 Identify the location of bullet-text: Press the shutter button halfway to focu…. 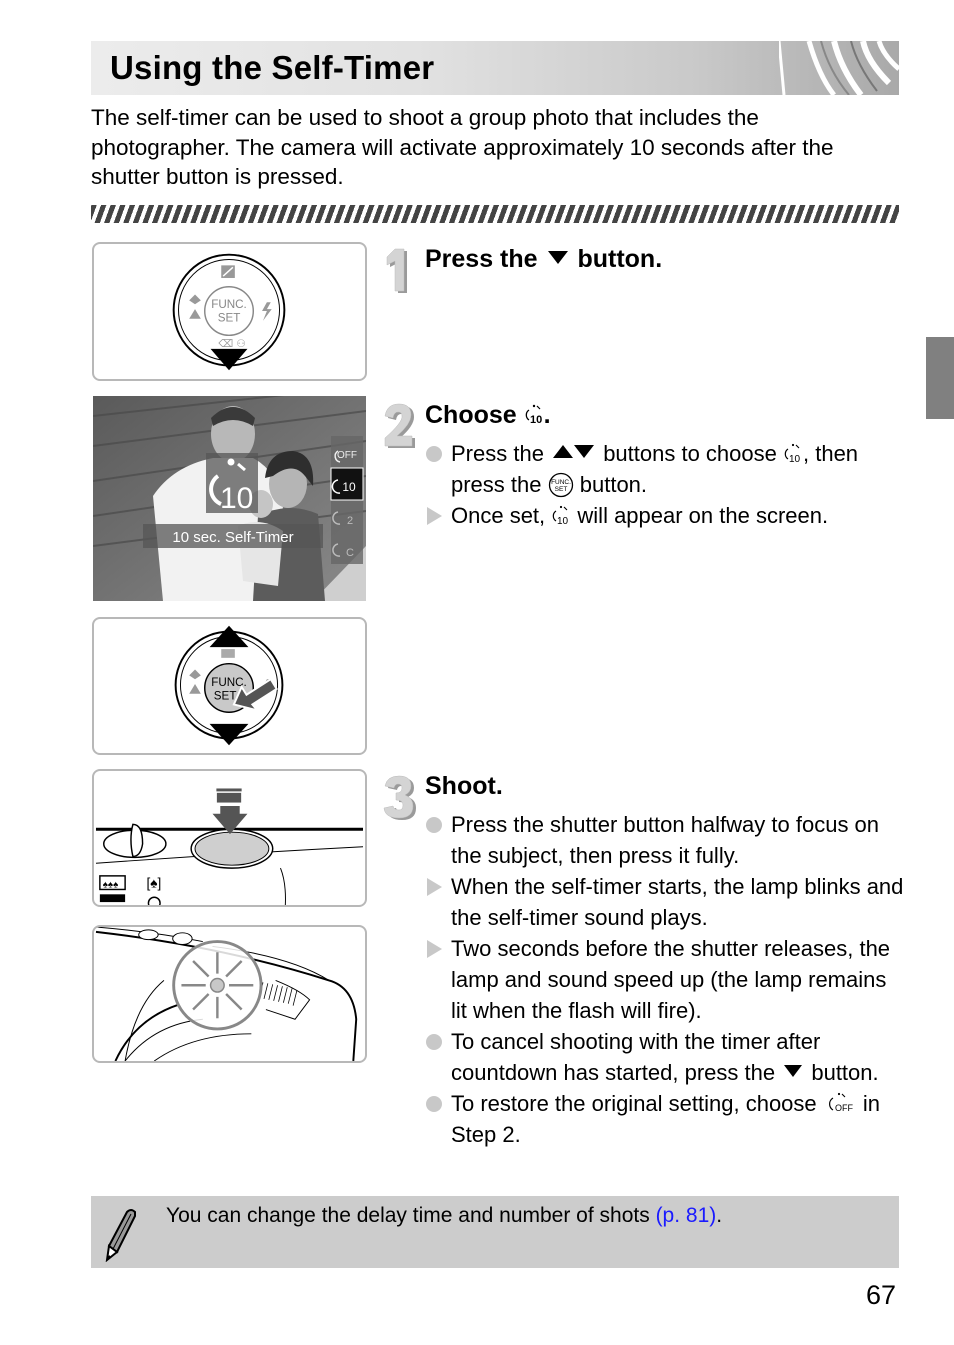
(665, 840).